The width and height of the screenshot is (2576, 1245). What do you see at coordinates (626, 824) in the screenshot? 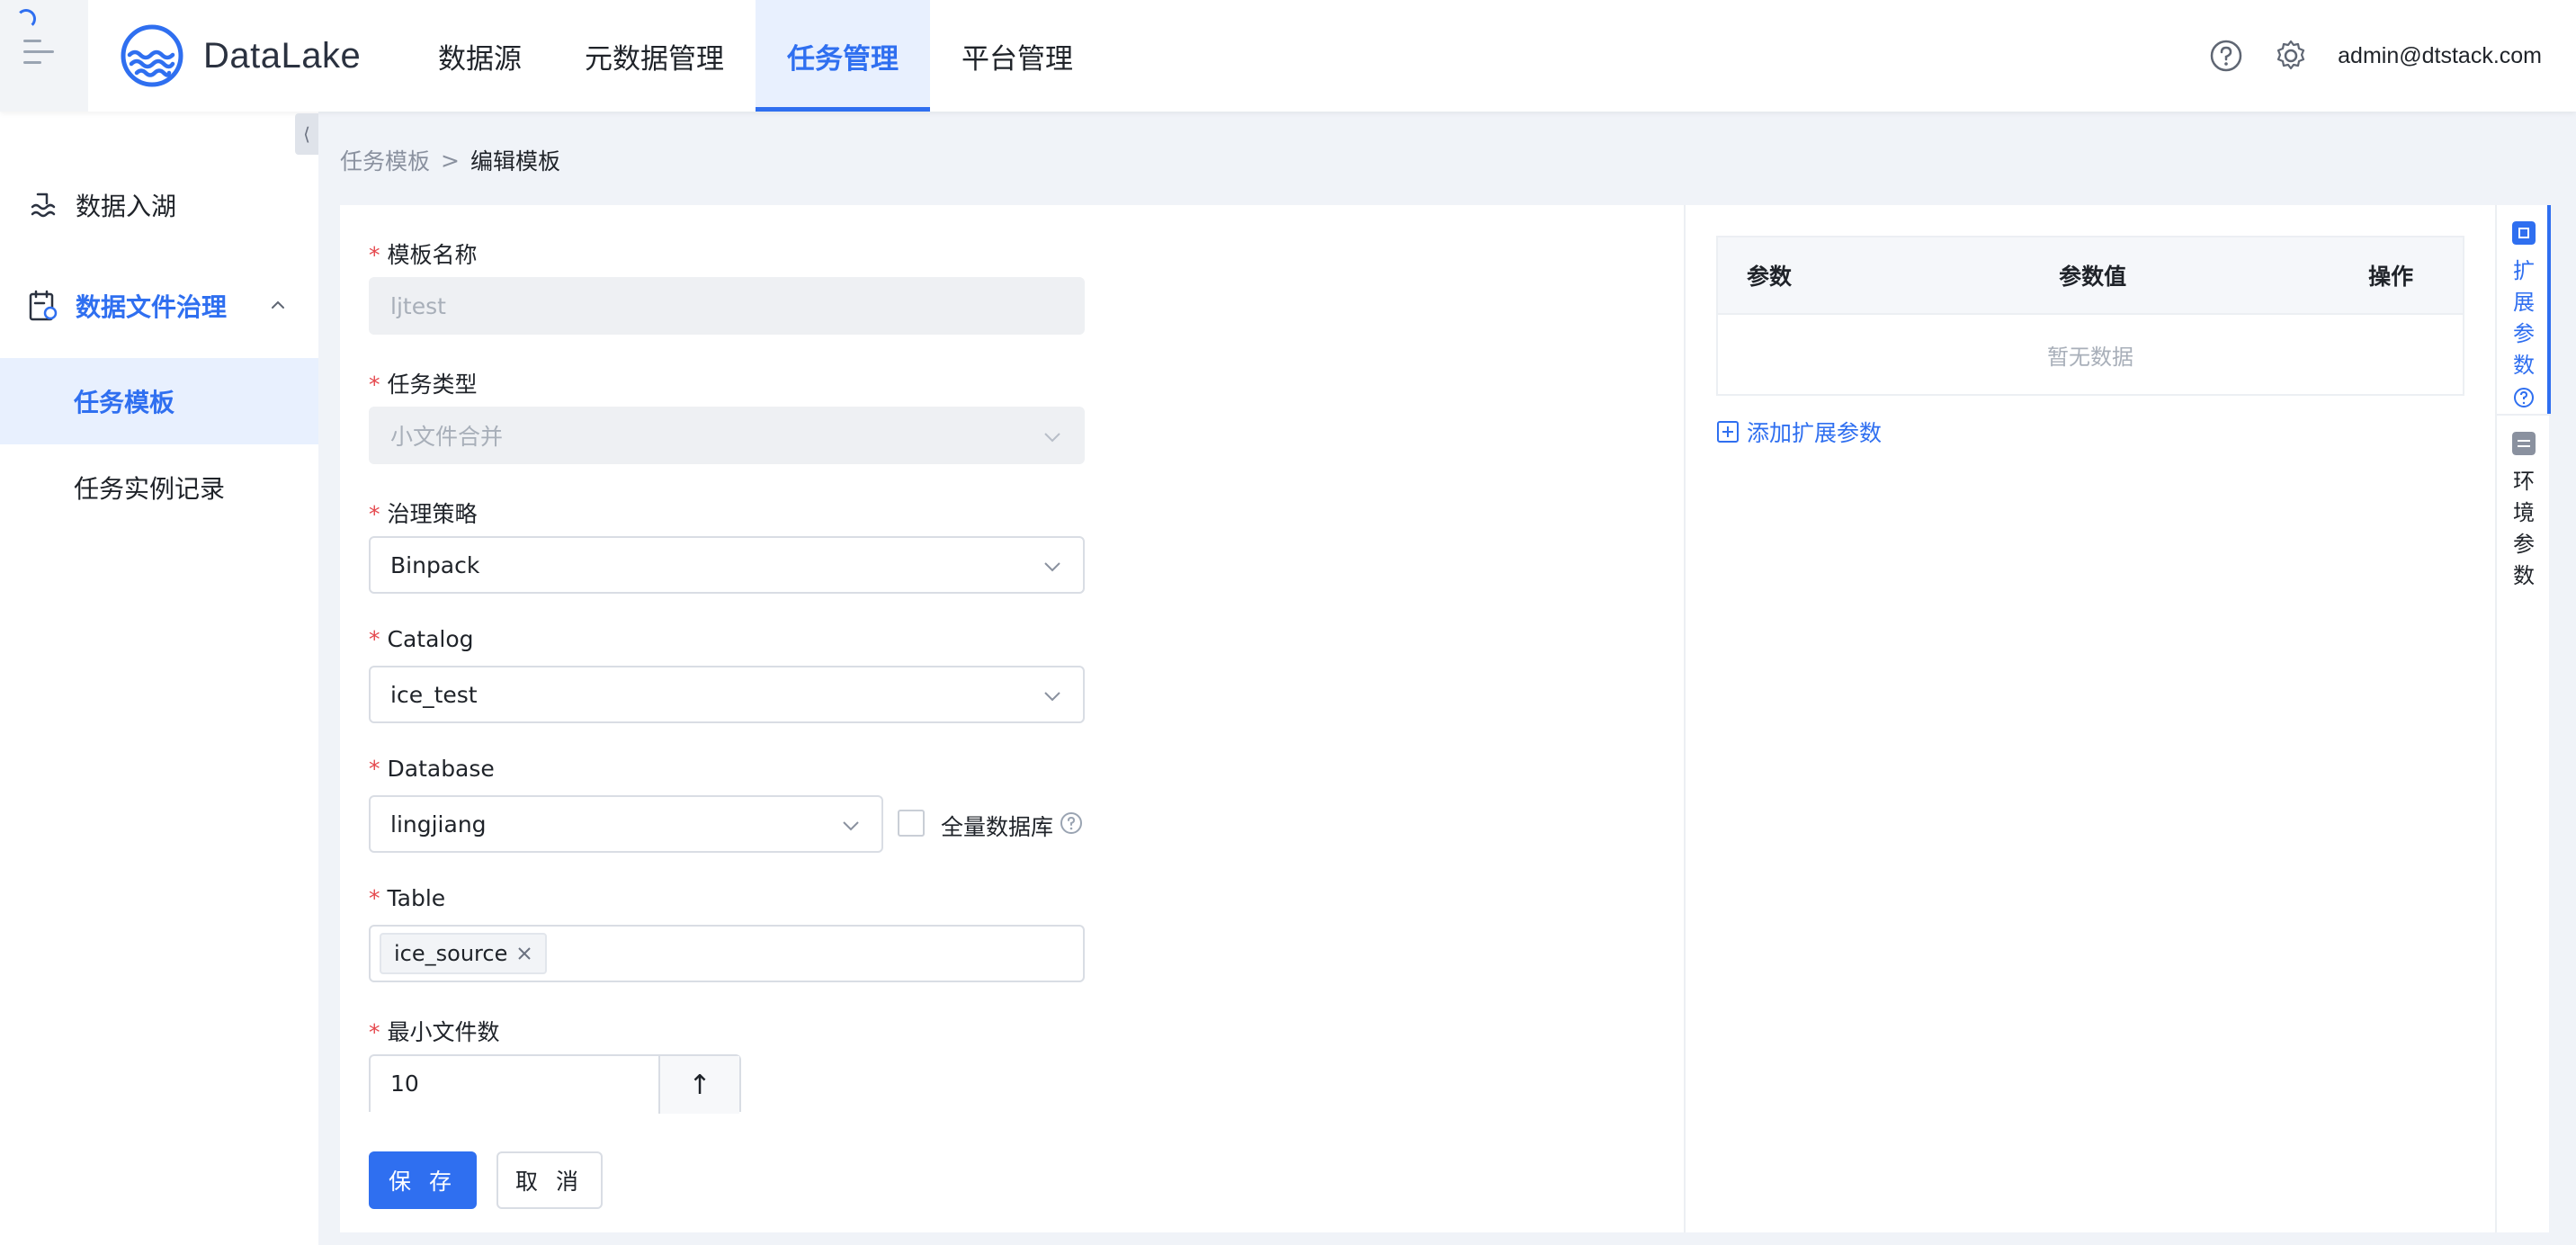
I see `database-select: lingjiang` at bounding box center [626, 824].